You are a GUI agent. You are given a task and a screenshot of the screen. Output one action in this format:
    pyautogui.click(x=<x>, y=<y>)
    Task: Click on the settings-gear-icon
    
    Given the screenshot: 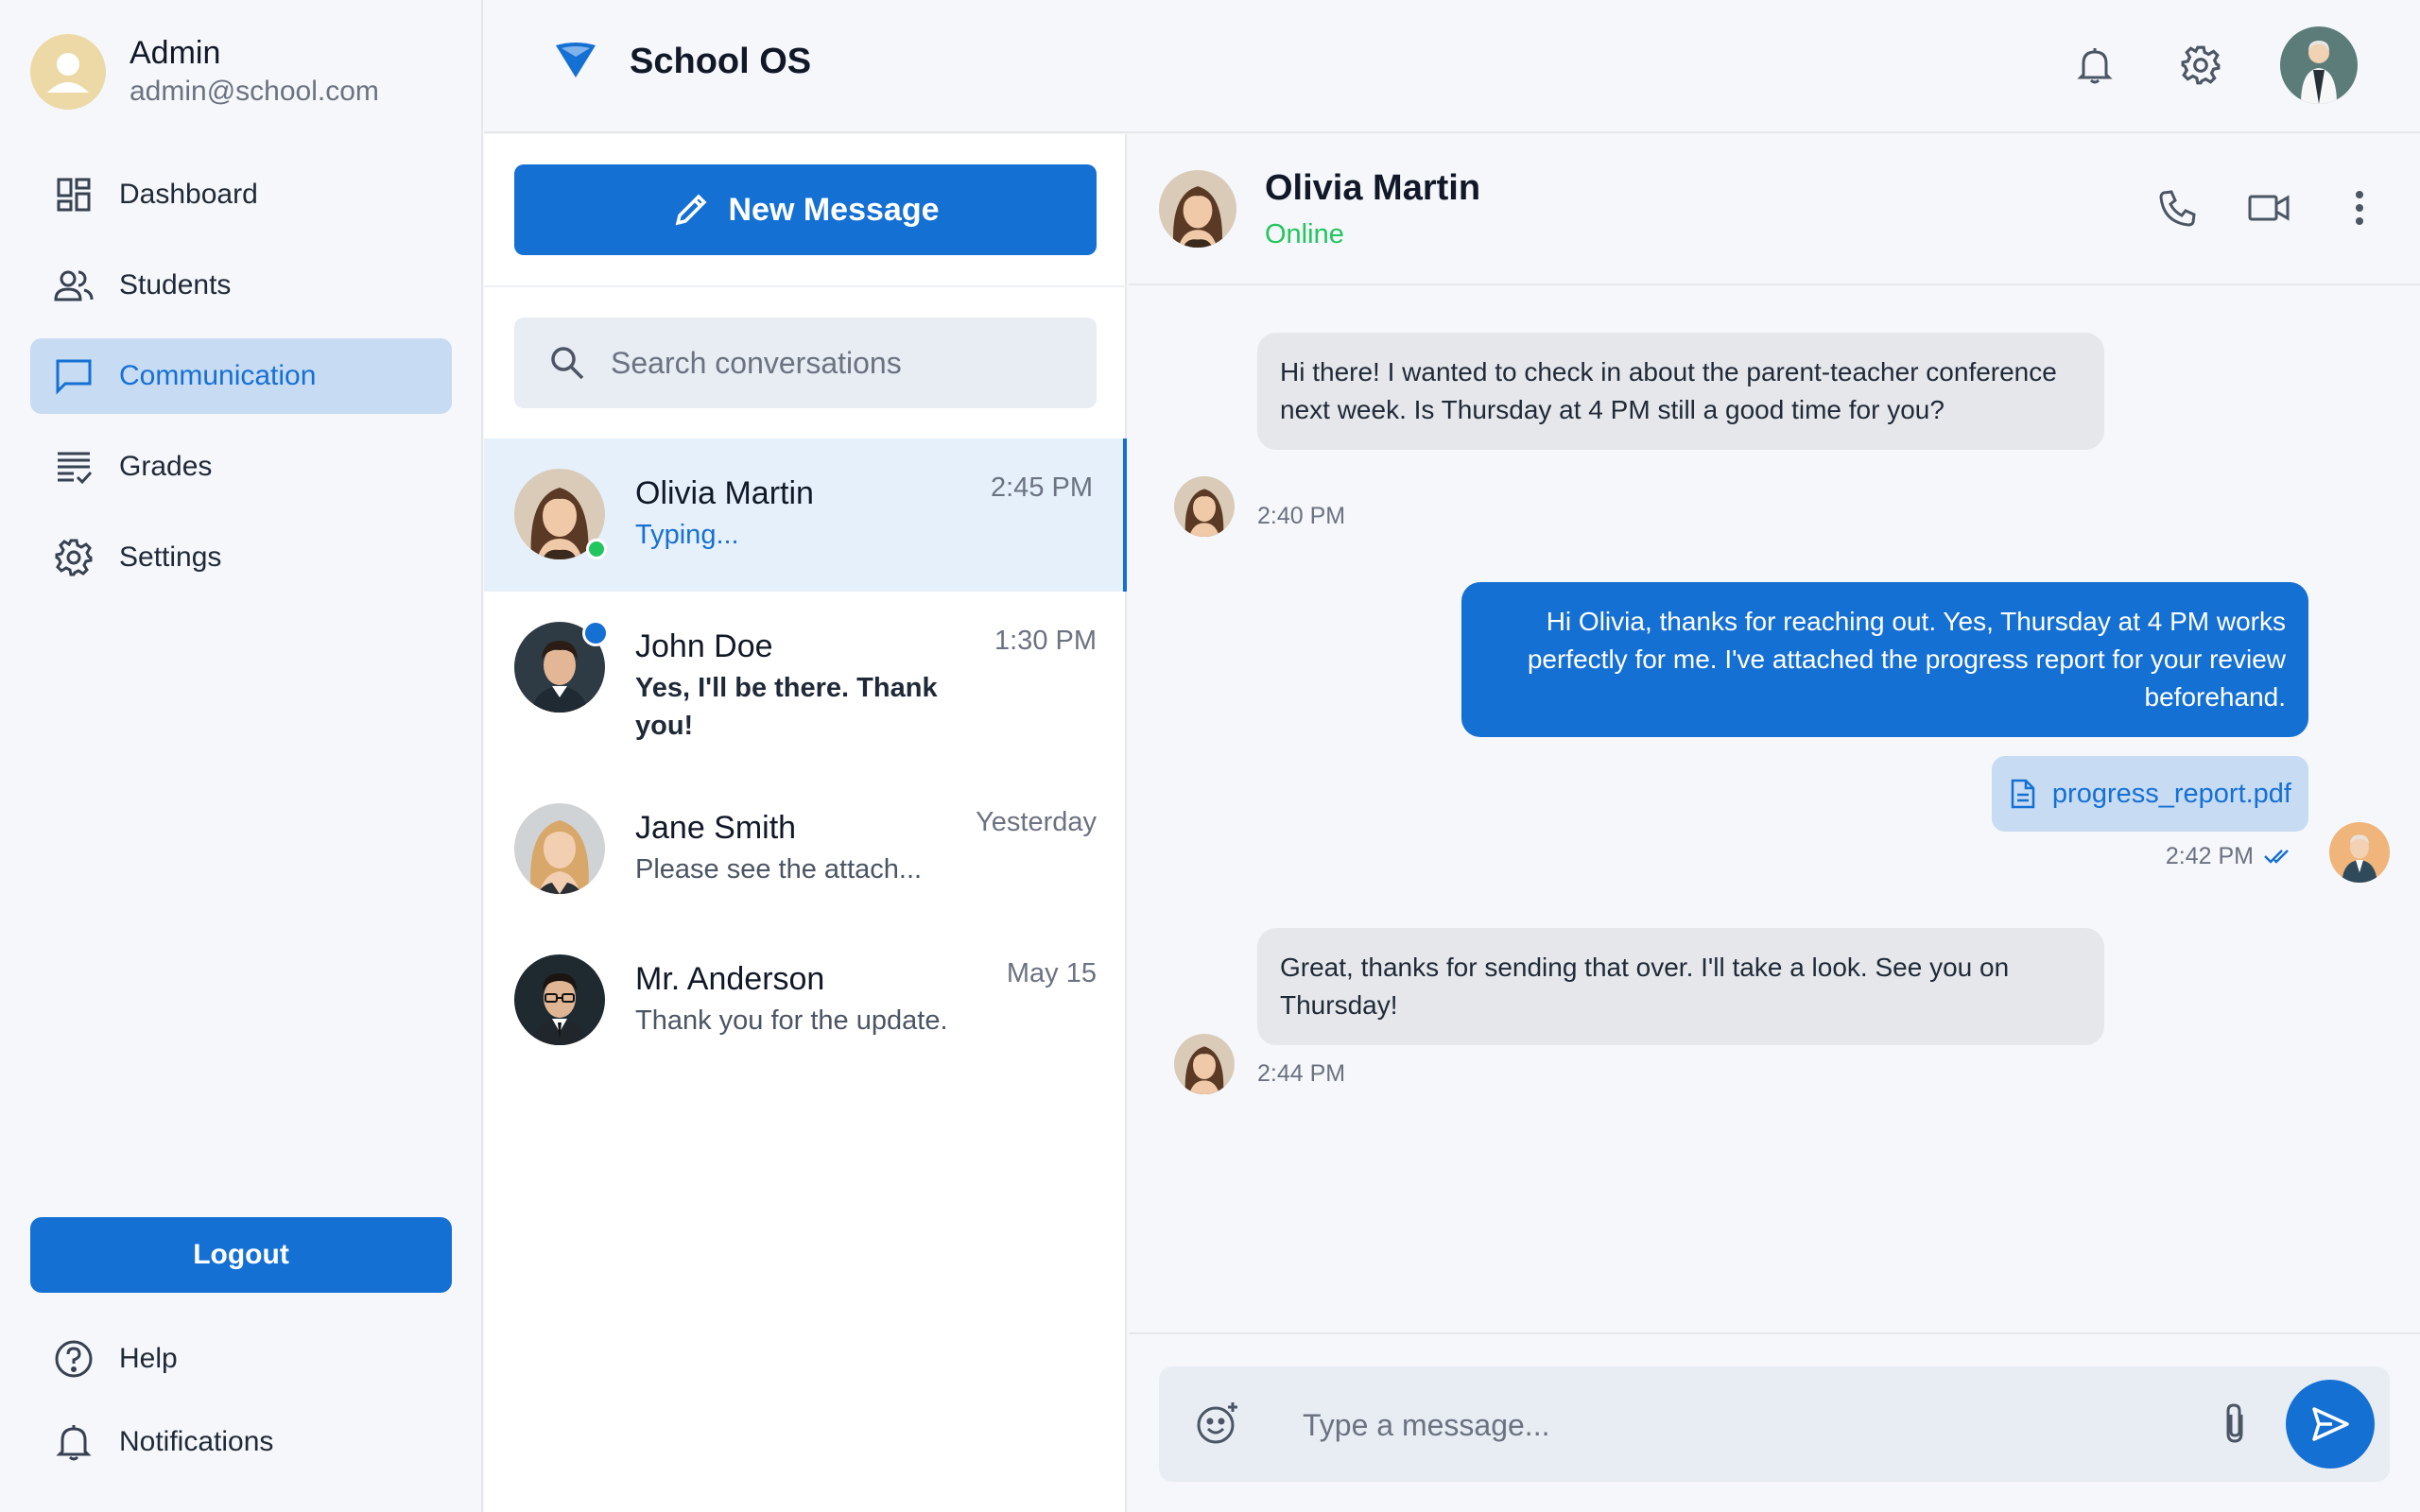 What is the action you would take?
    pyautogui.click(x=2200, y=65)
    